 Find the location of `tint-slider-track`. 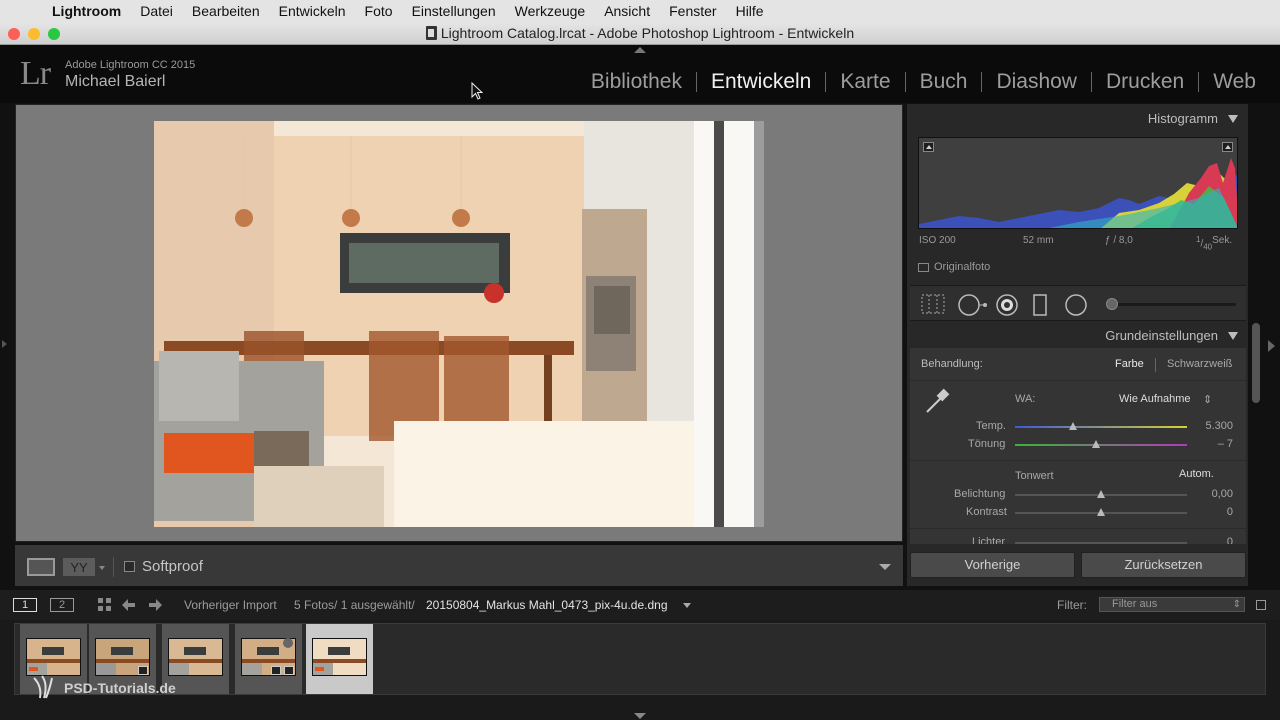

tint-slider-track is located at coordinates (1101, 445).